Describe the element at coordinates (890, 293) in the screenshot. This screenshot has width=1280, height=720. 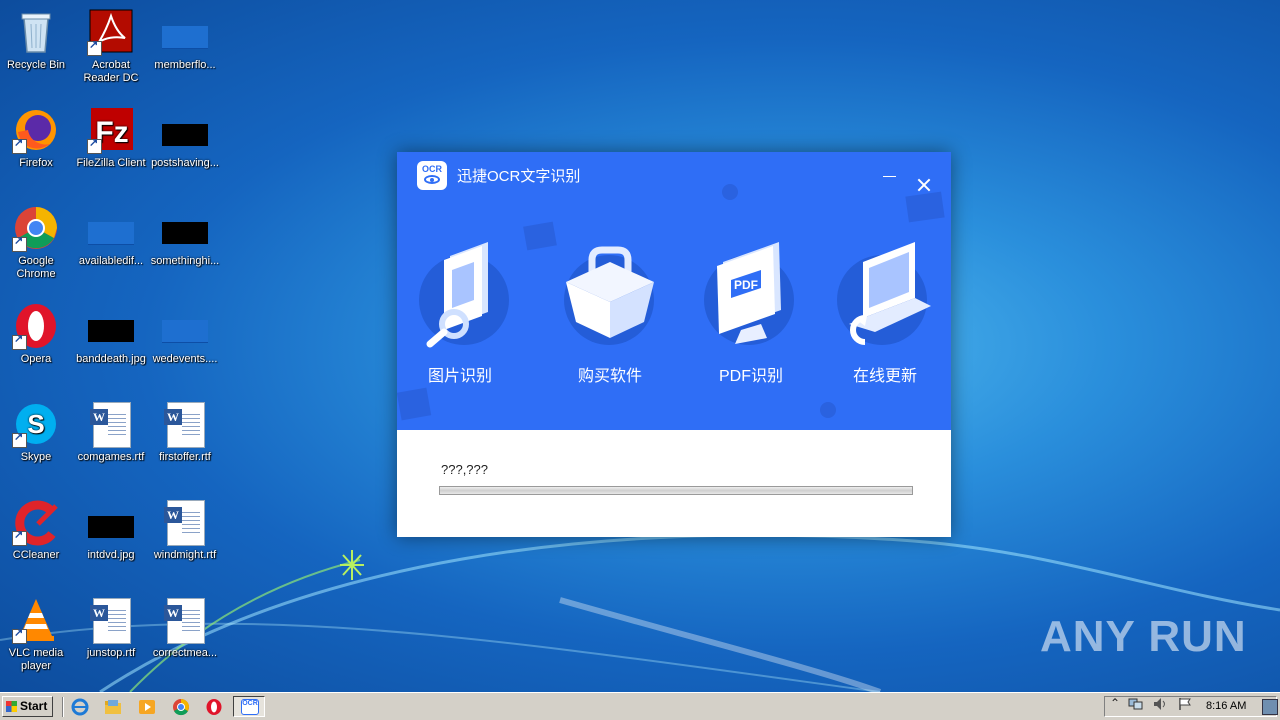
I see `online-update-icon` at that location.